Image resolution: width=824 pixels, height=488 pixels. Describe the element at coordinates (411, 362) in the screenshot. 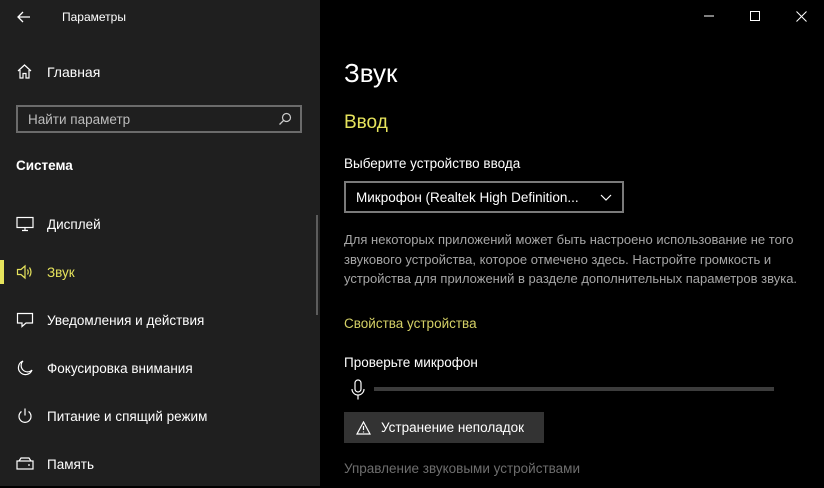

I see `mic-test-label: Проверьте микрофон` at that location.